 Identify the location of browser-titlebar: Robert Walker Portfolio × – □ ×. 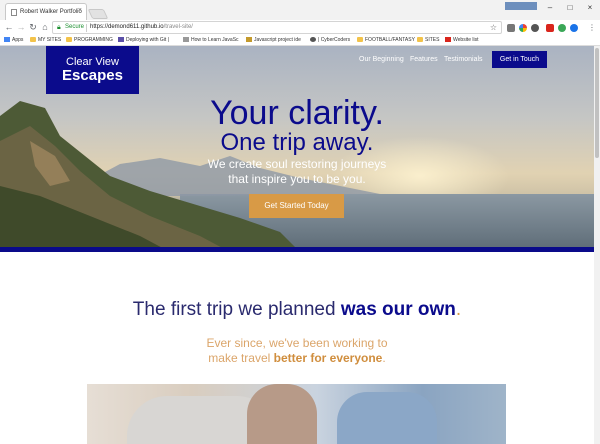
(300, 10).